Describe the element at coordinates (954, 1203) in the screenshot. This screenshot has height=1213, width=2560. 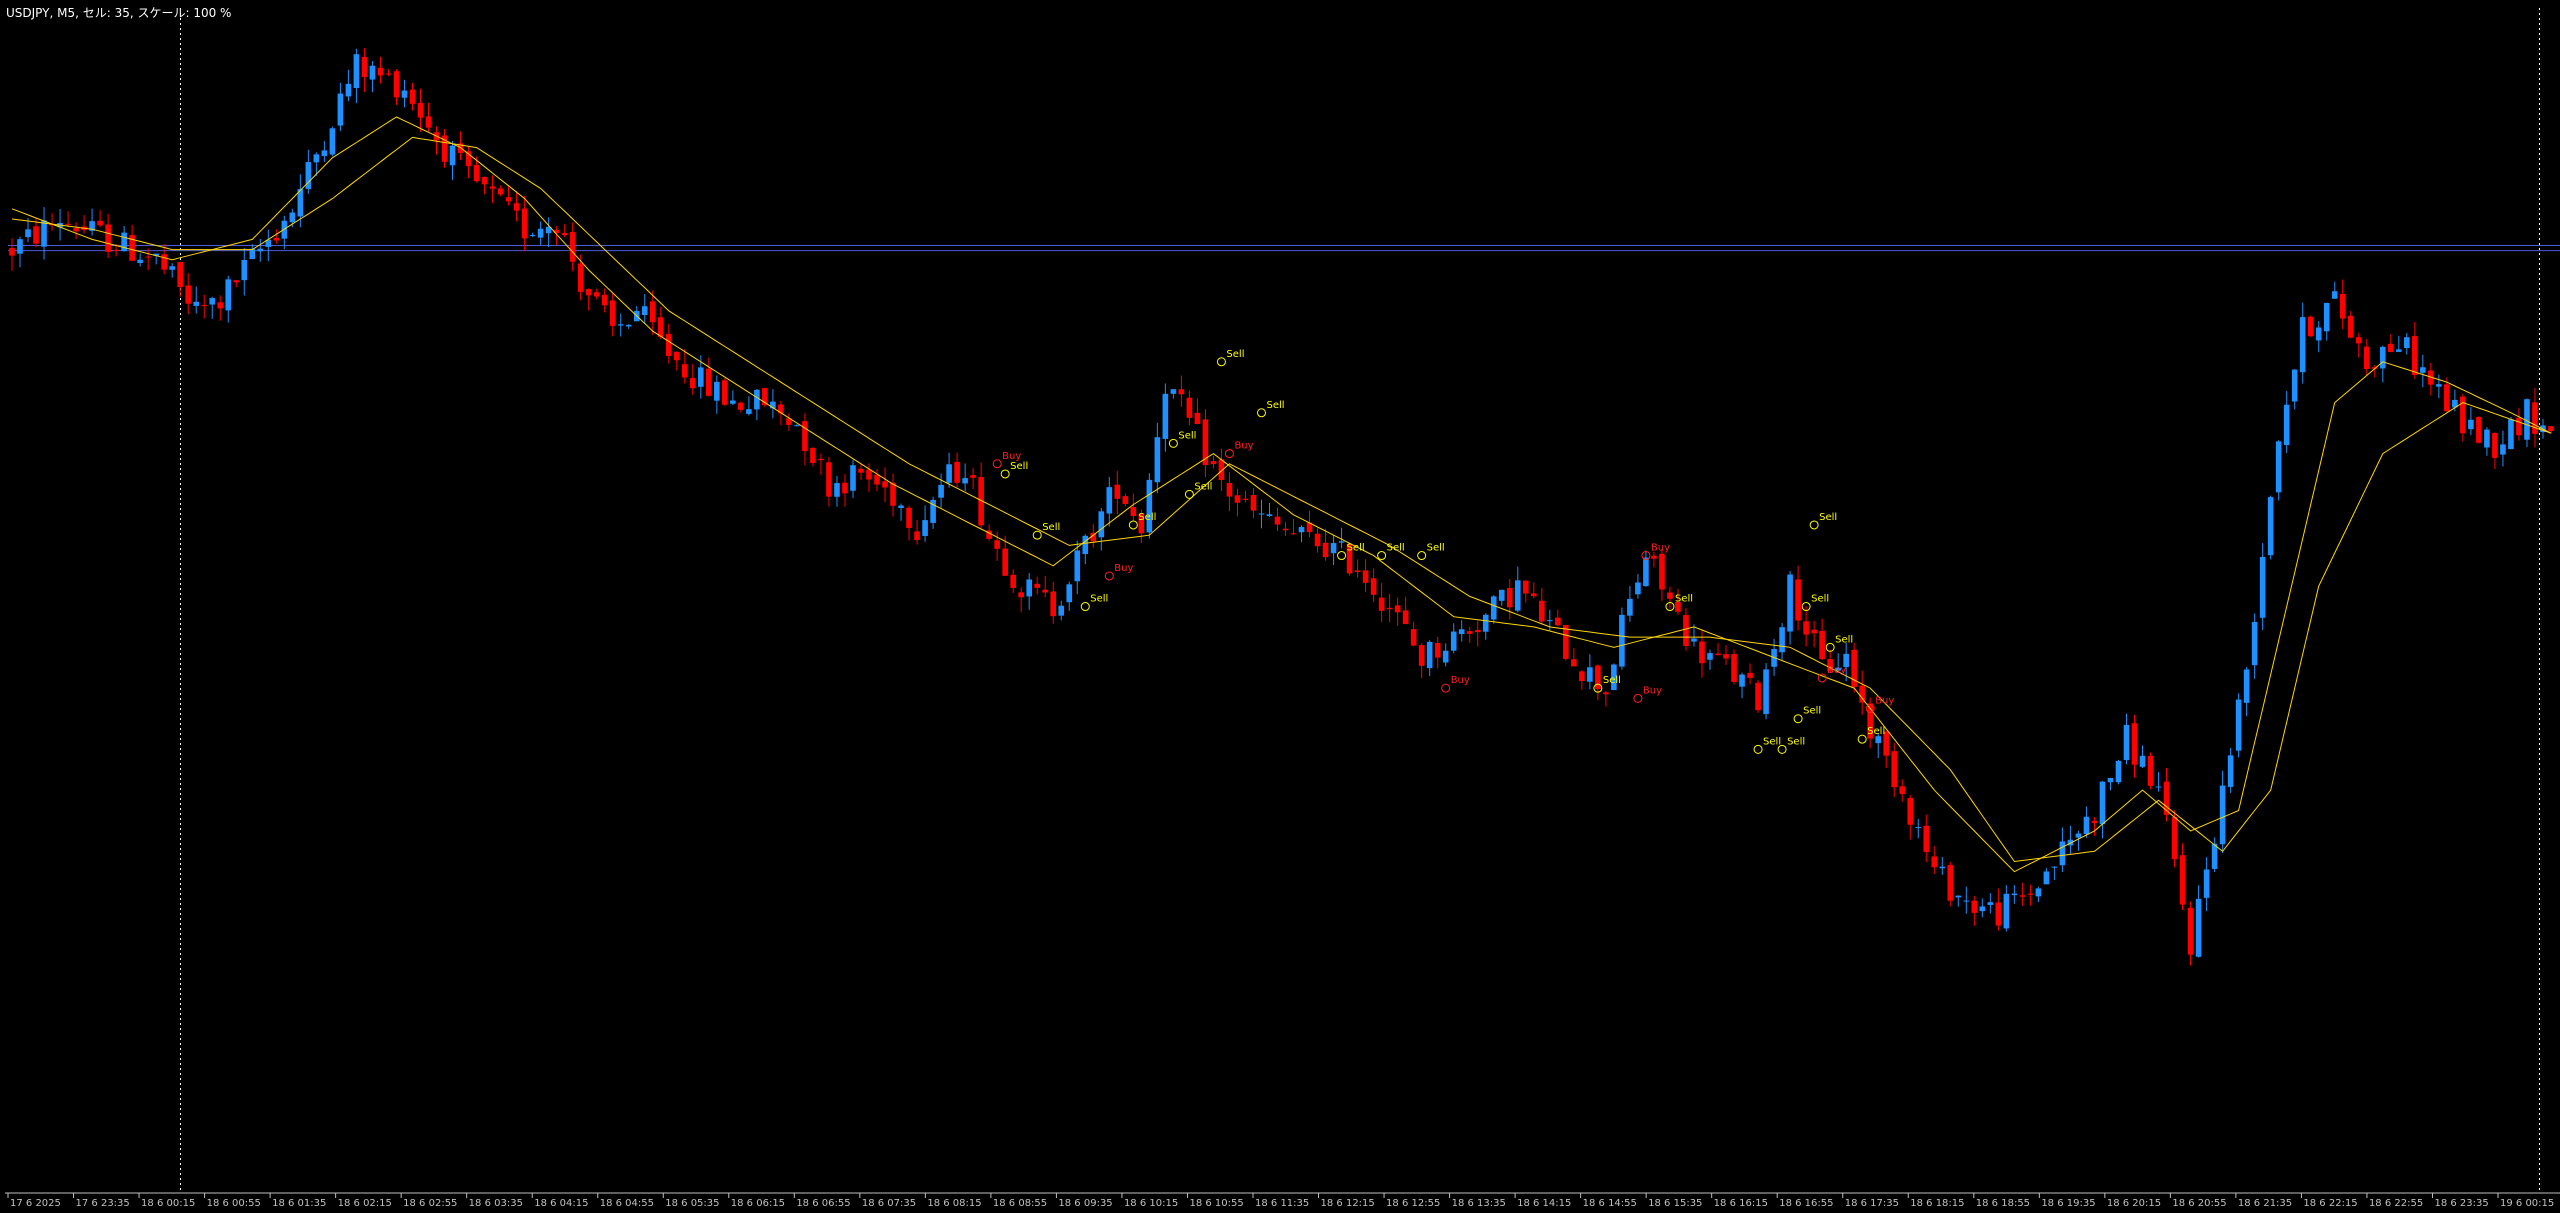
I see `time-tick-label: 18 6 08:15` at that location.